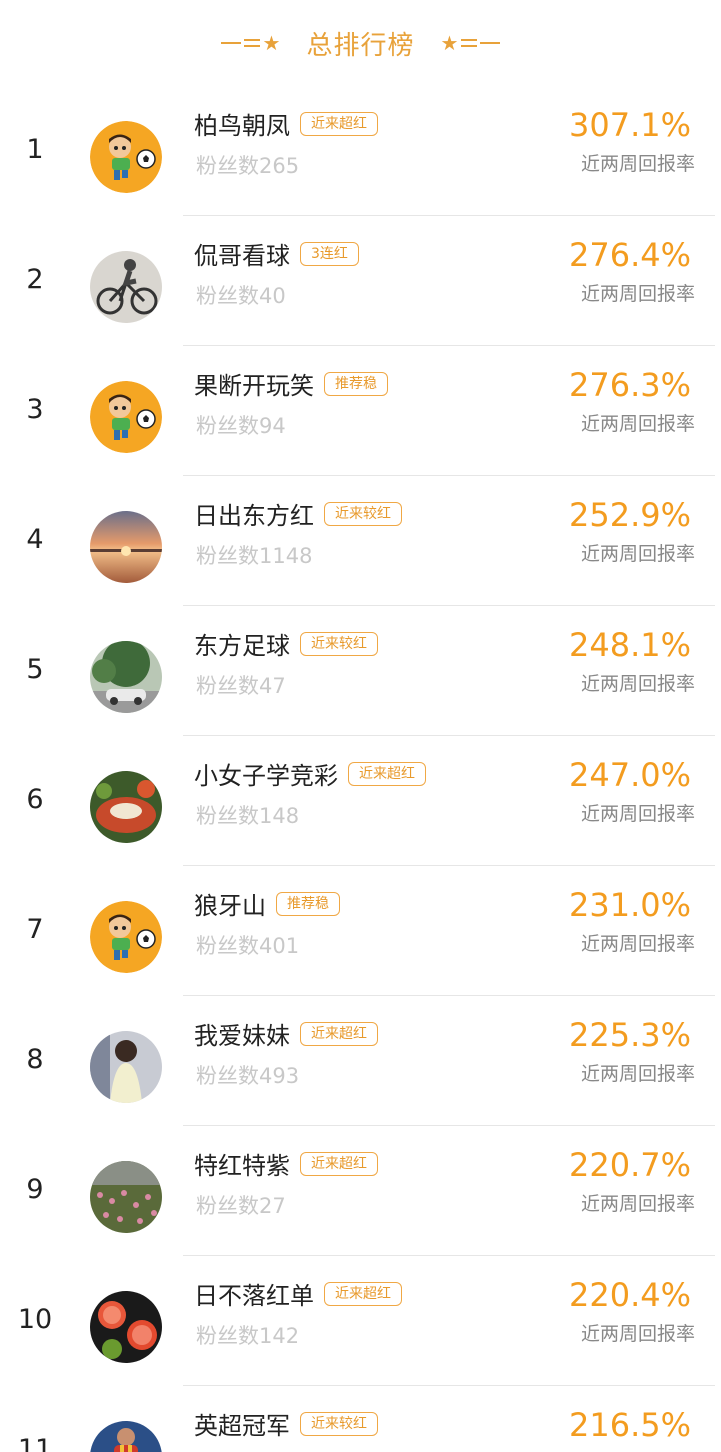  What do you see at coordinates (242, 123) in the screenshot?
I see `tipster-name: 柏鸟朝凤` at bounding box center [242, 123].